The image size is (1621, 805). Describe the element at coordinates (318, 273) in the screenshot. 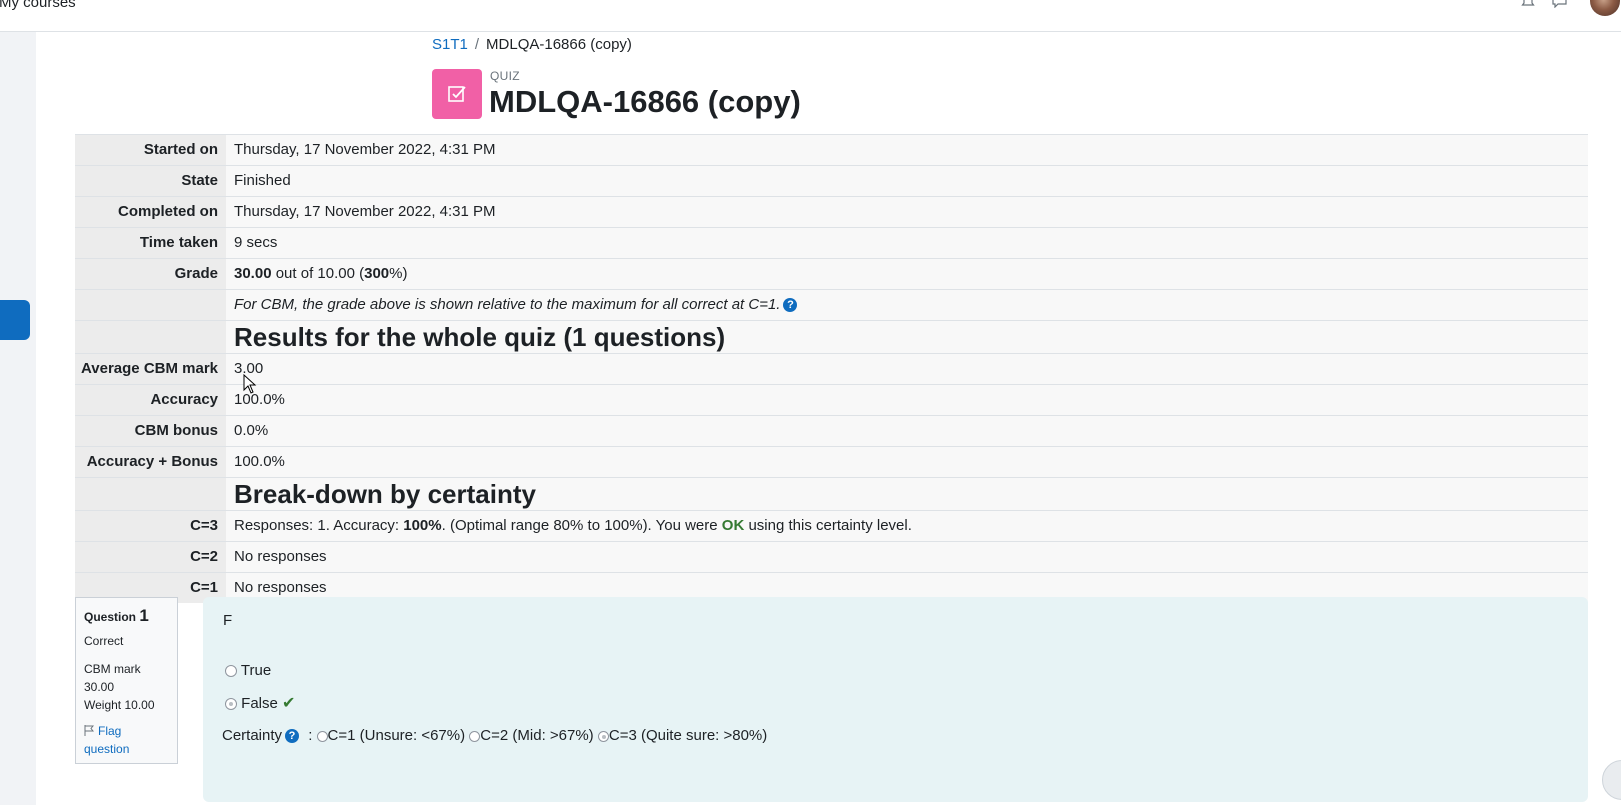

I see `grade-mid: out of 10.00 (` at that location.